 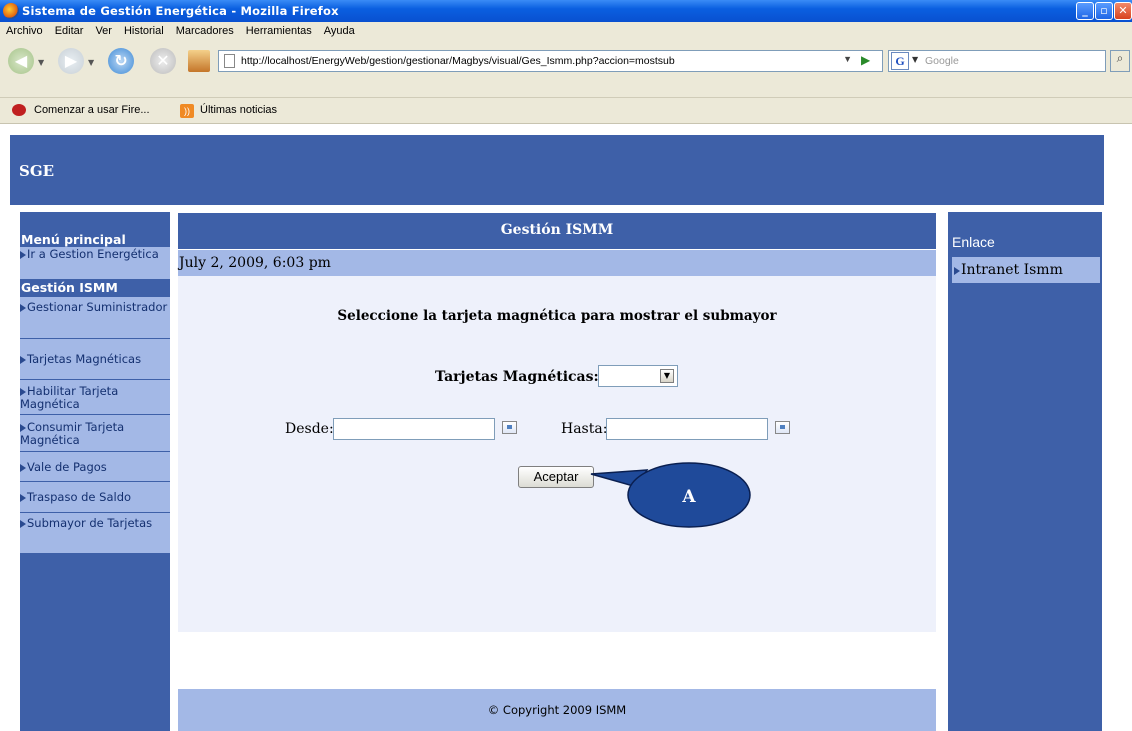 I want to click on back-dropdown-icon: ▼, so click(x=41, y=62).